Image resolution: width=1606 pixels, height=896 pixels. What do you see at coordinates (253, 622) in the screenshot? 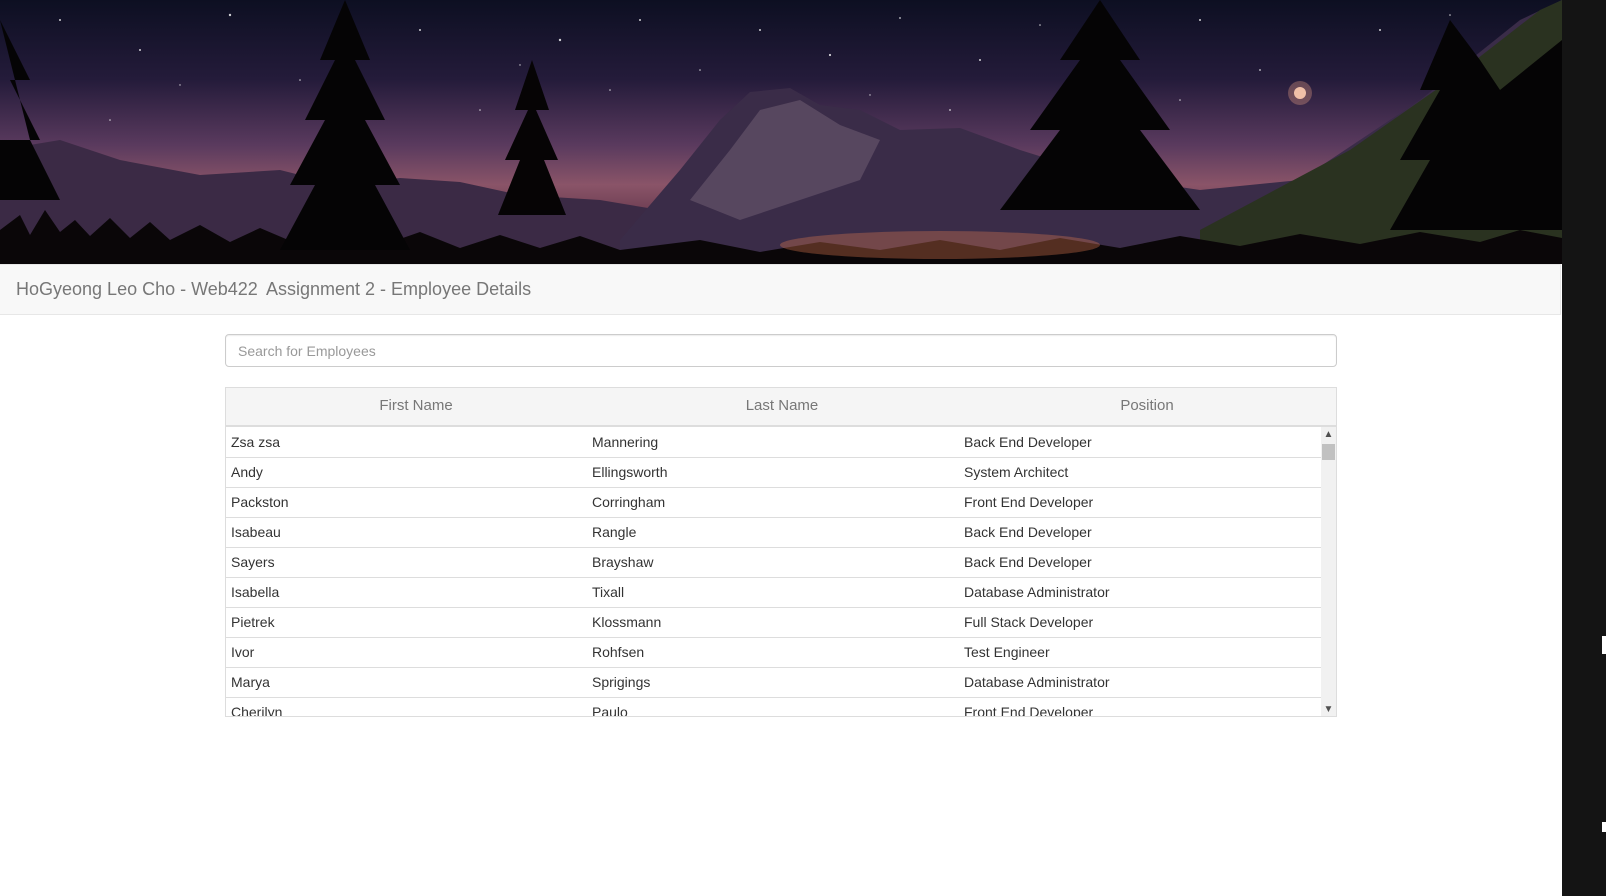
I see `cell-first-name: Pietrek` at bounding box center [253, 622].